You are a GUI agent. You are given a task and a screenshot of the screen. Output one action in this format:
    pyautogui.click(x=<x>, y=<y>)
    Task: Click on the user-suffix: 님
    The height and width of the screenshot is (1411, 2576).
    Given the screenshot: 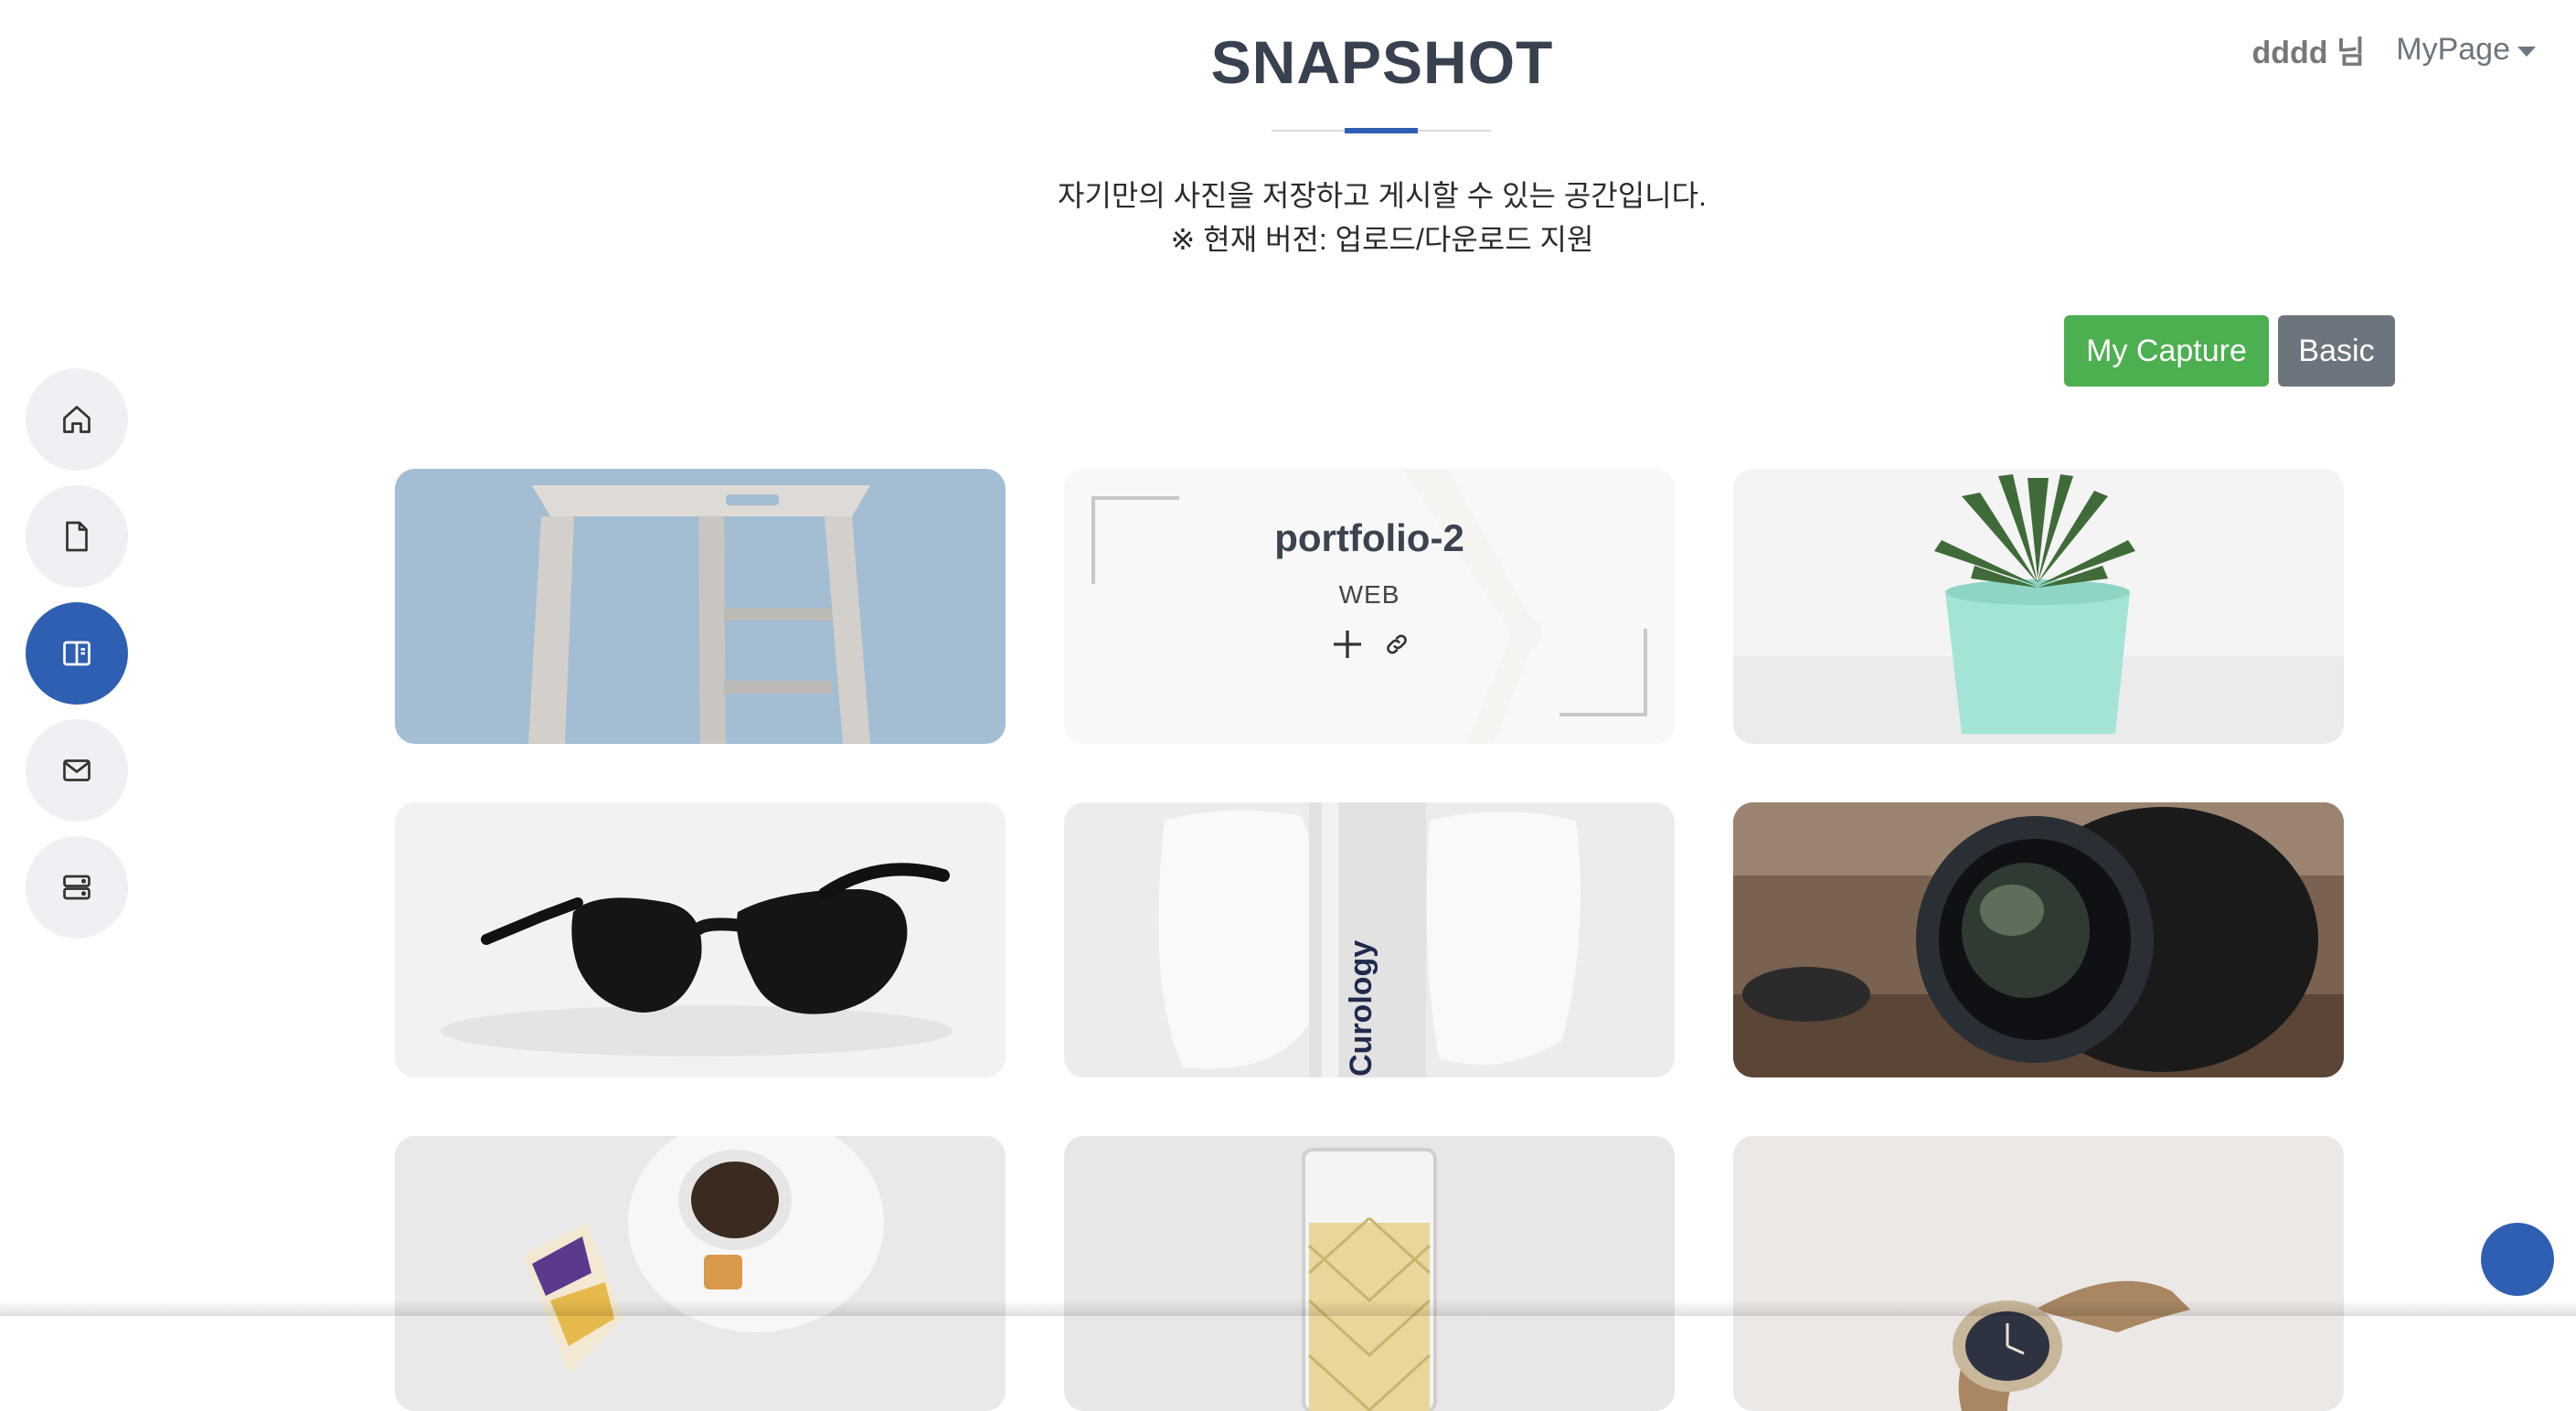 What is the action you would take?
    pyautogui.click(x=2351, y=53)
    